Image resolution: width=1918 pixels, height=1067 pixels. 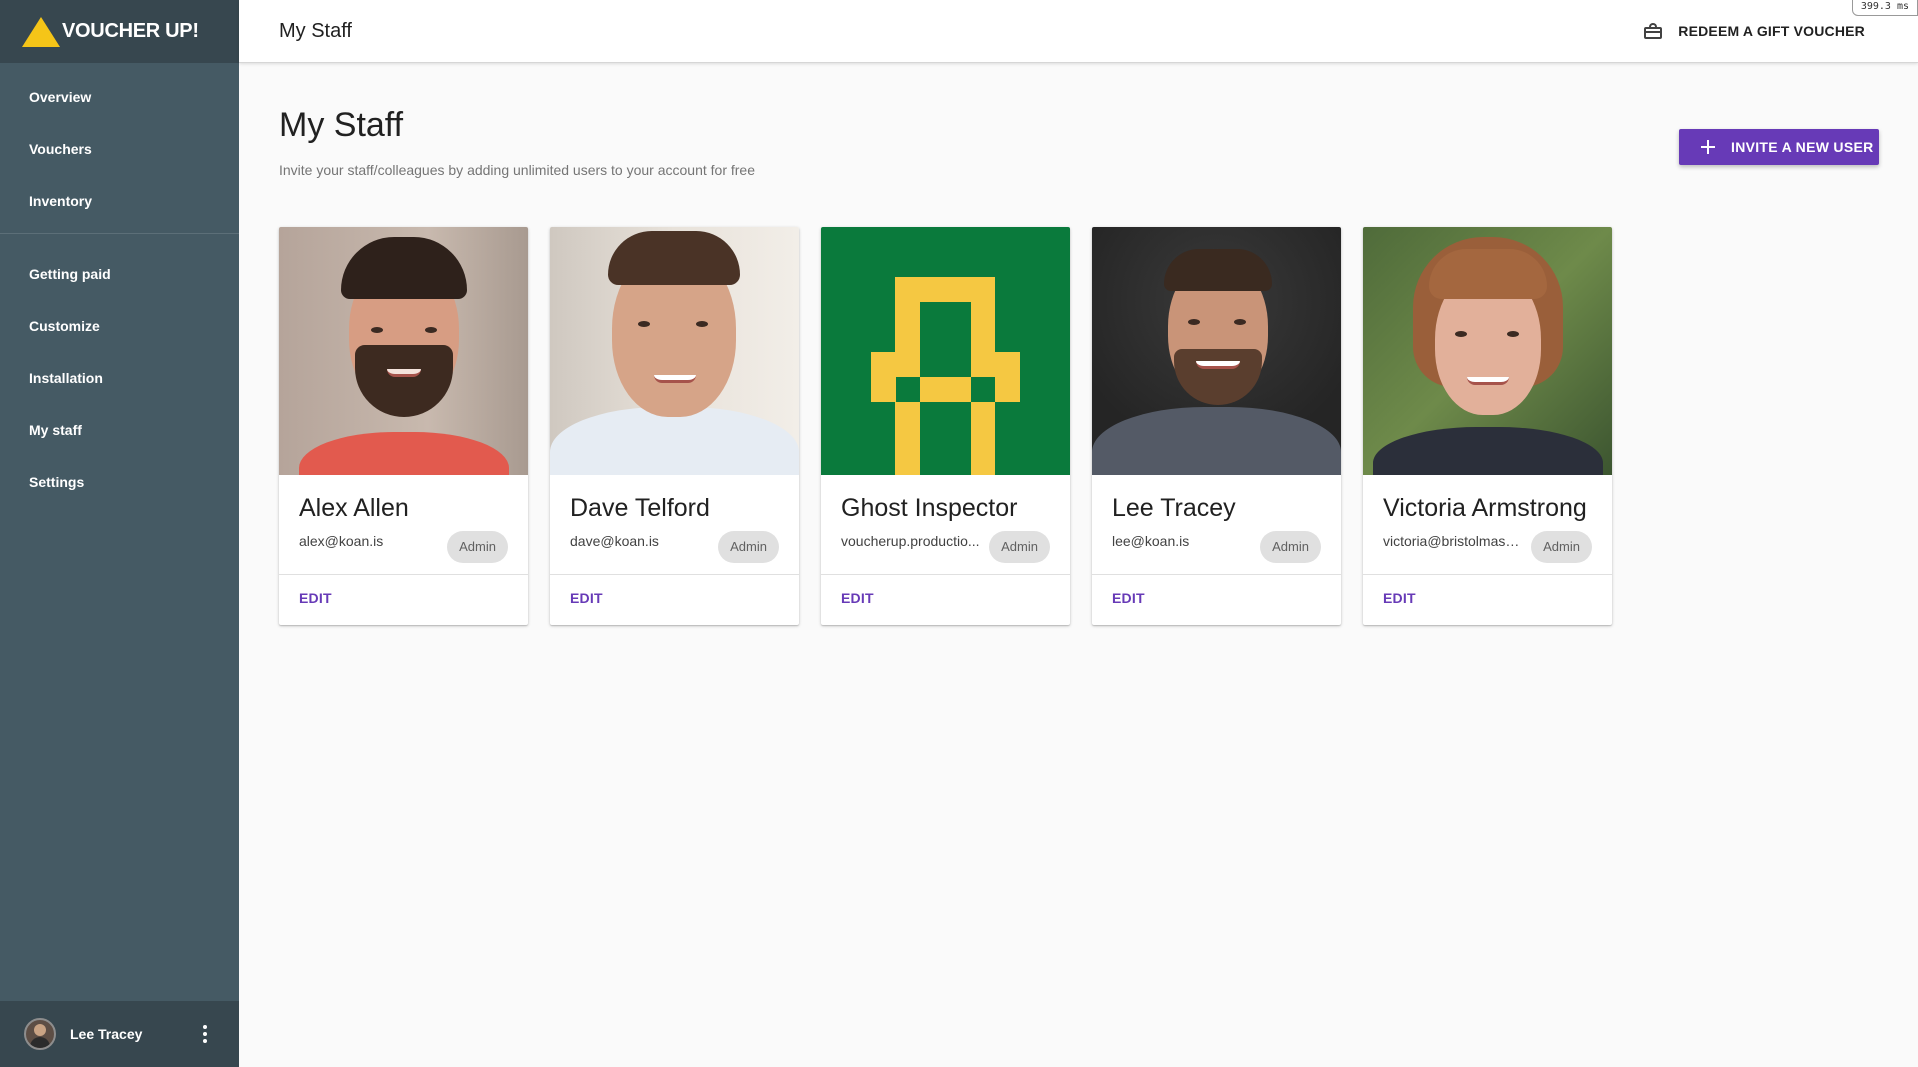 I want to click on avatar, so click(x=40, y=1034).